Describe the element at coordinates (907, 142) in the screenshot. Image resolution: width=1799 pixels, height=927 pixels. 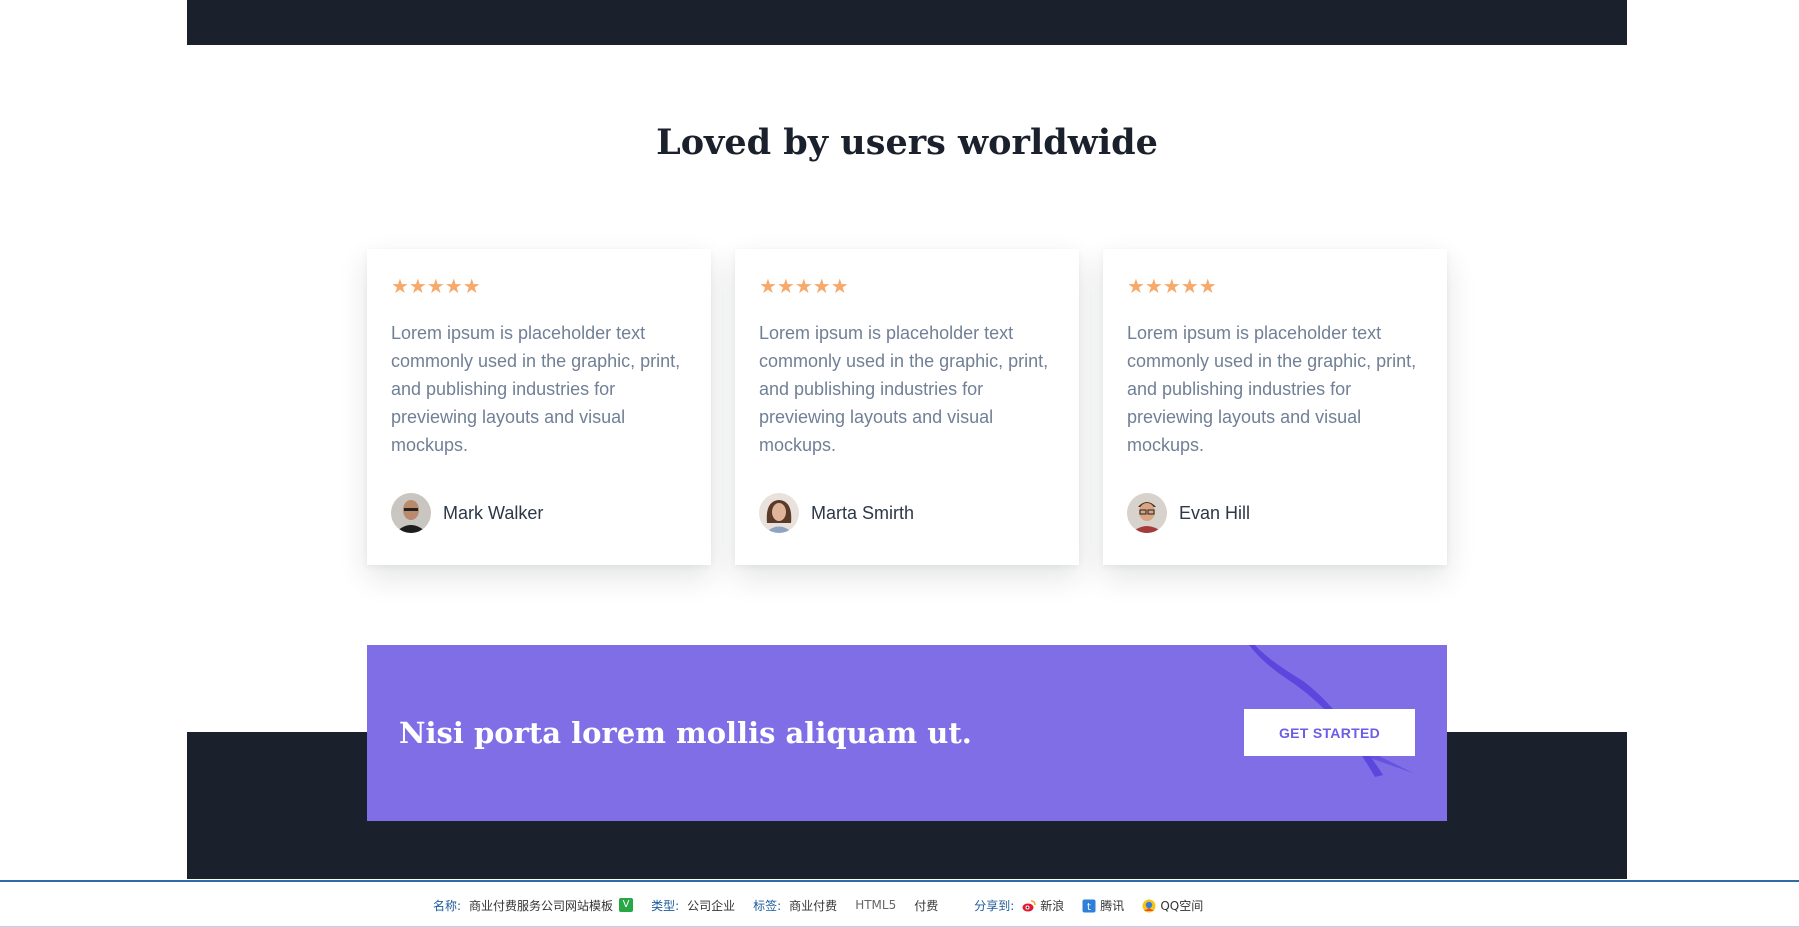
I see `section-heading: Loved by users worldwide` at that location.